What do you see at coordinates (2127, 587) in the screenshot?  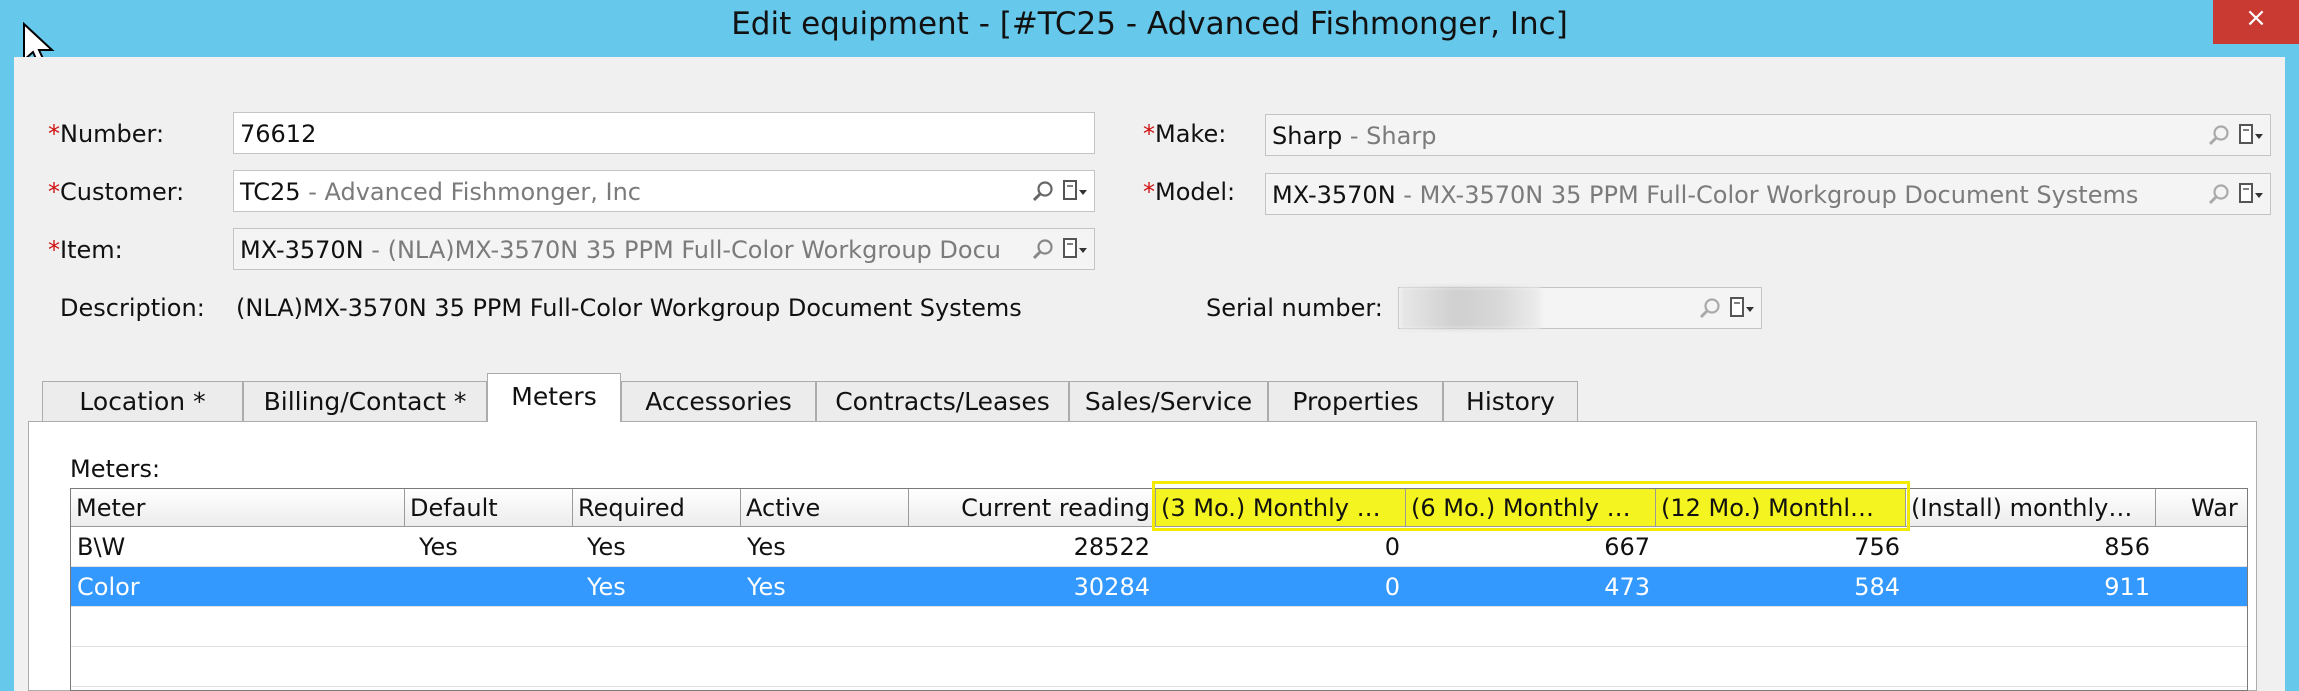 I see `cell-install: 911` at bounding box center [2127, 587].